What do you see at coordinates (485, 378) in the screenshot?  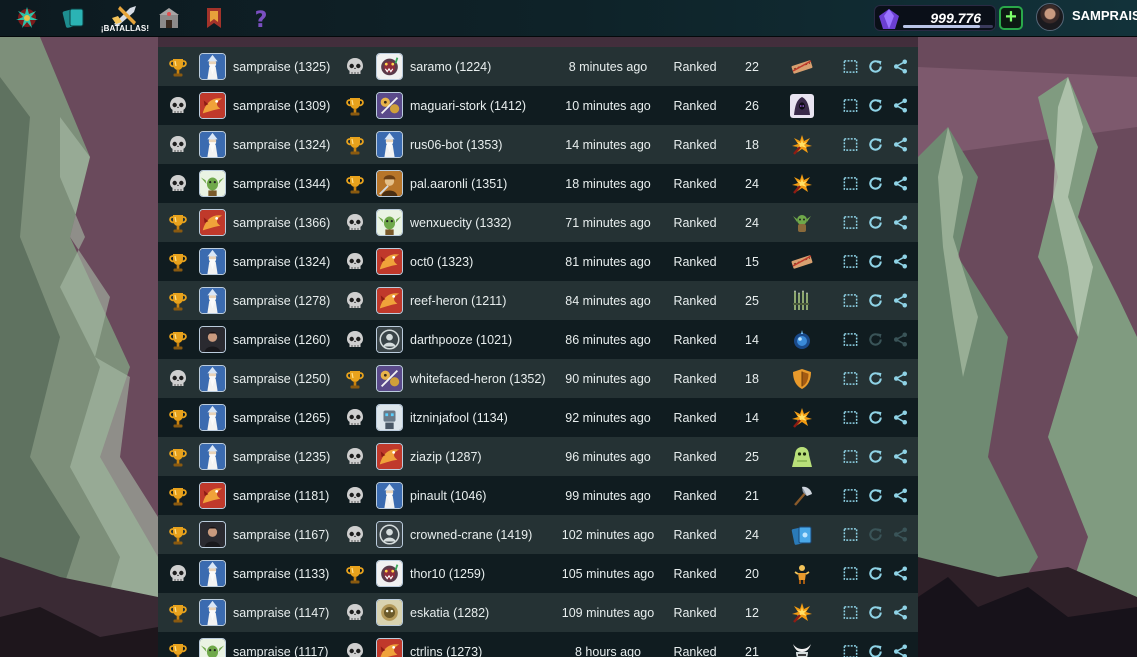 I see `opponent-name: whitefaced-heron (1352)` at bounding box center [485, 378].